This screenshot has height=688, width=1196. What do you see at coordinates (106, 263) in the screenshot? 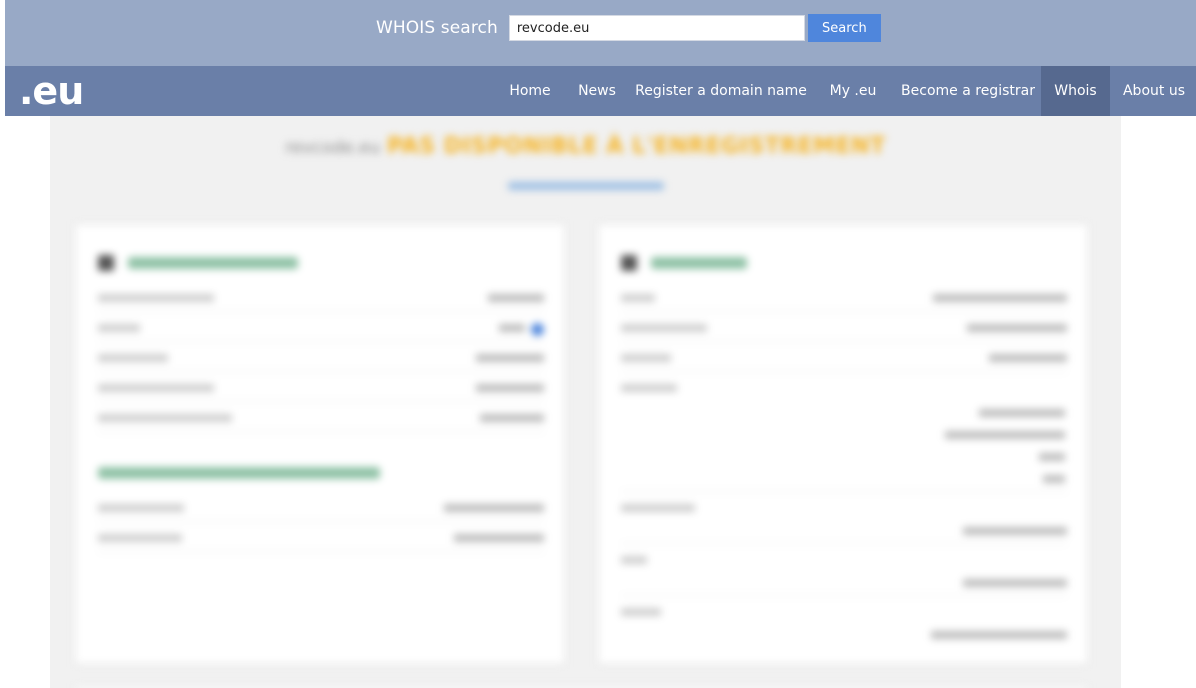
I see `server-icon` at bounding box center [106, 263].